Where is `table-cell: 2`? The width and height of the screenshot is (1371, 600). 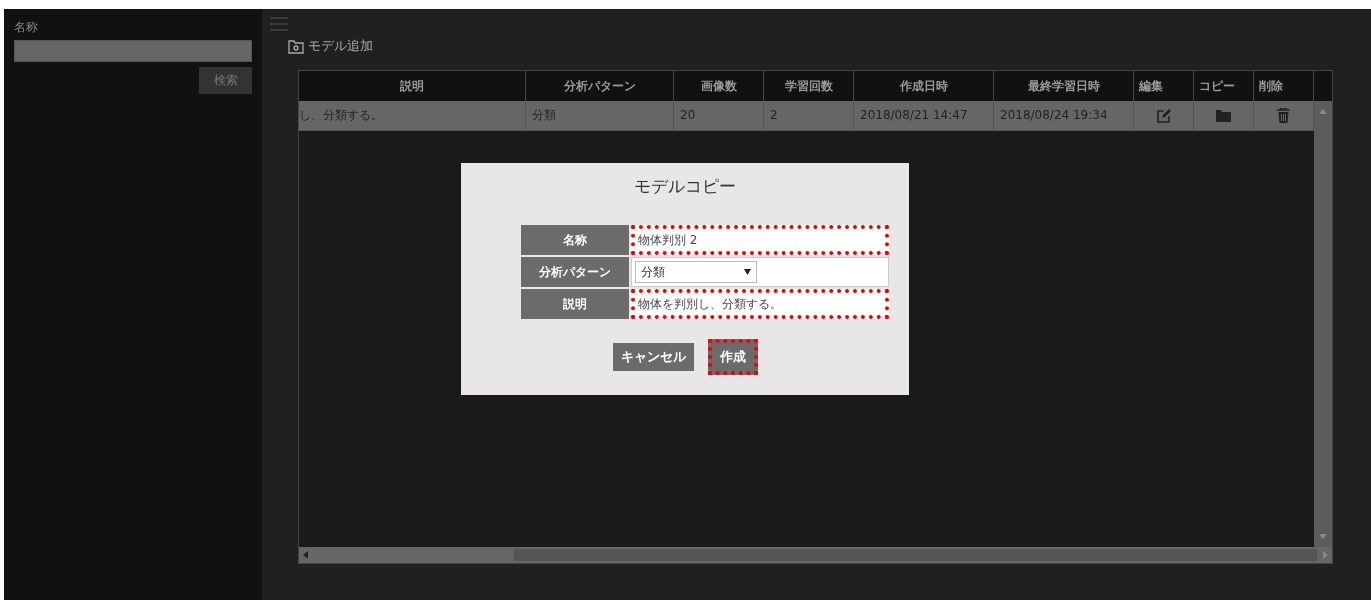 table-cell: 2 is located at coordinates (809, 116).